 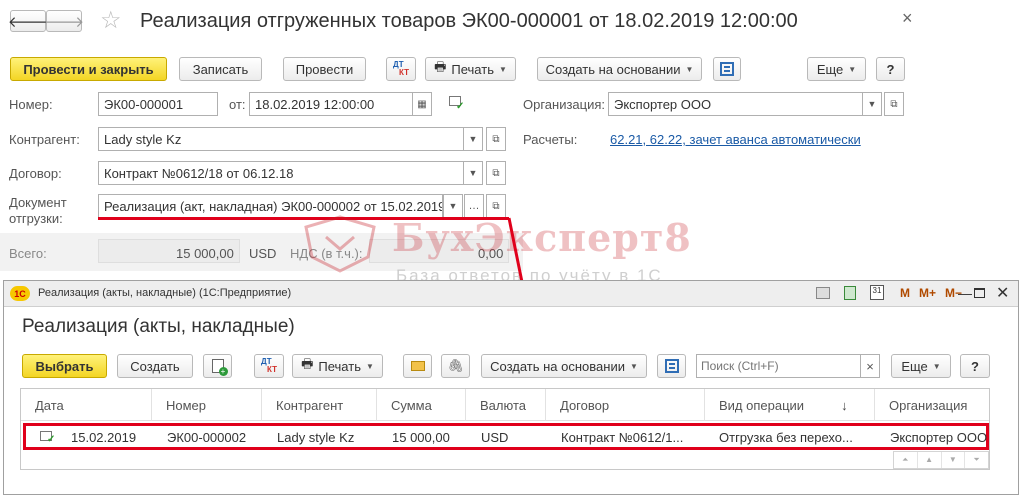 I want to click on favorite-star-icon: ☆, so click(x=111, y=20).